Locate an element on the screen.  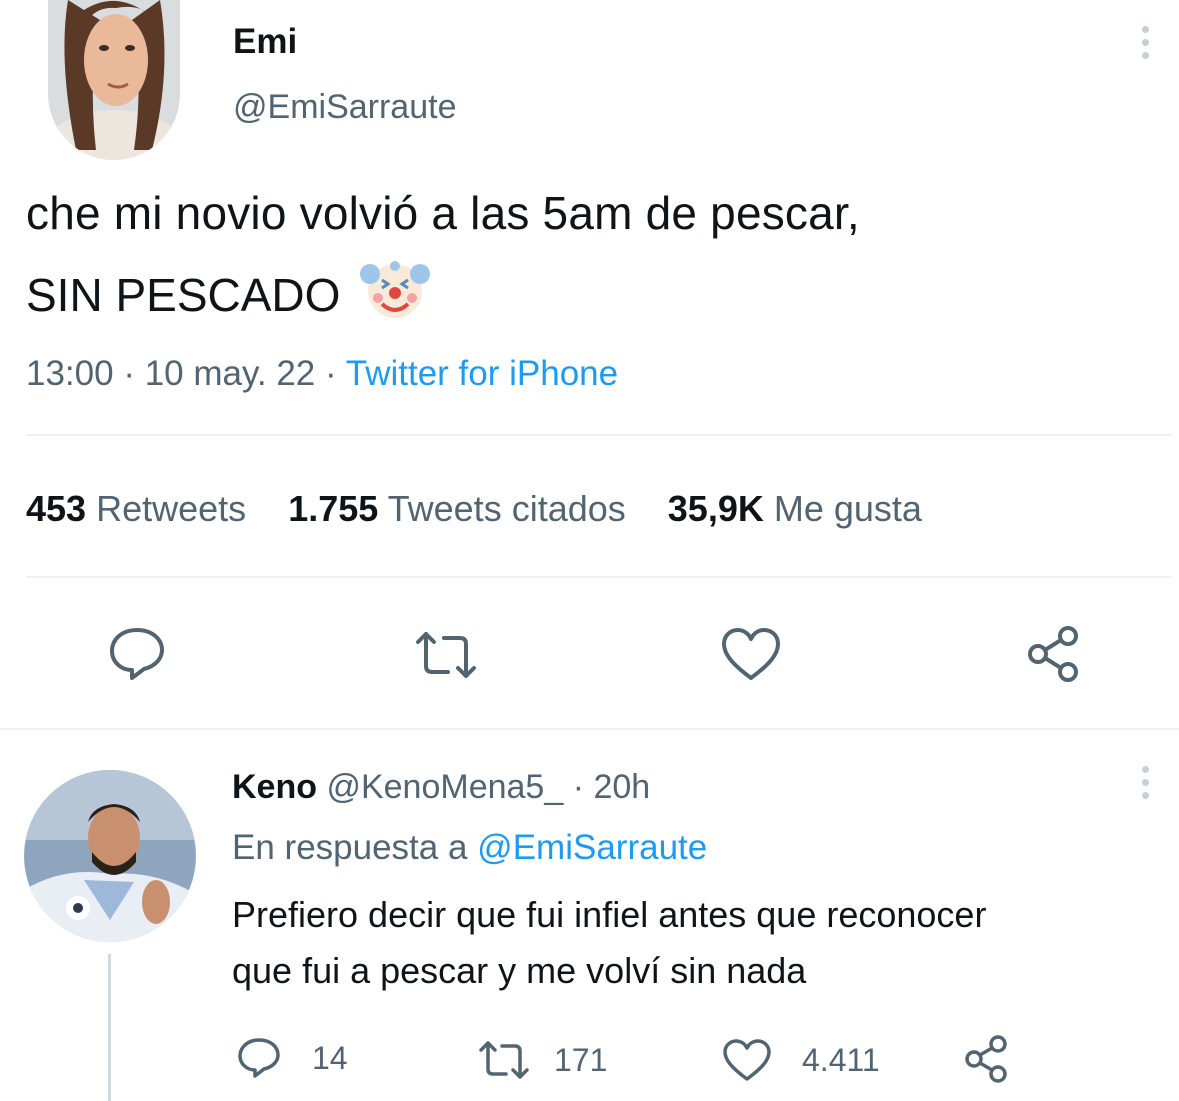
quotes-count: 1.755 is located at coordinates (333, 508).